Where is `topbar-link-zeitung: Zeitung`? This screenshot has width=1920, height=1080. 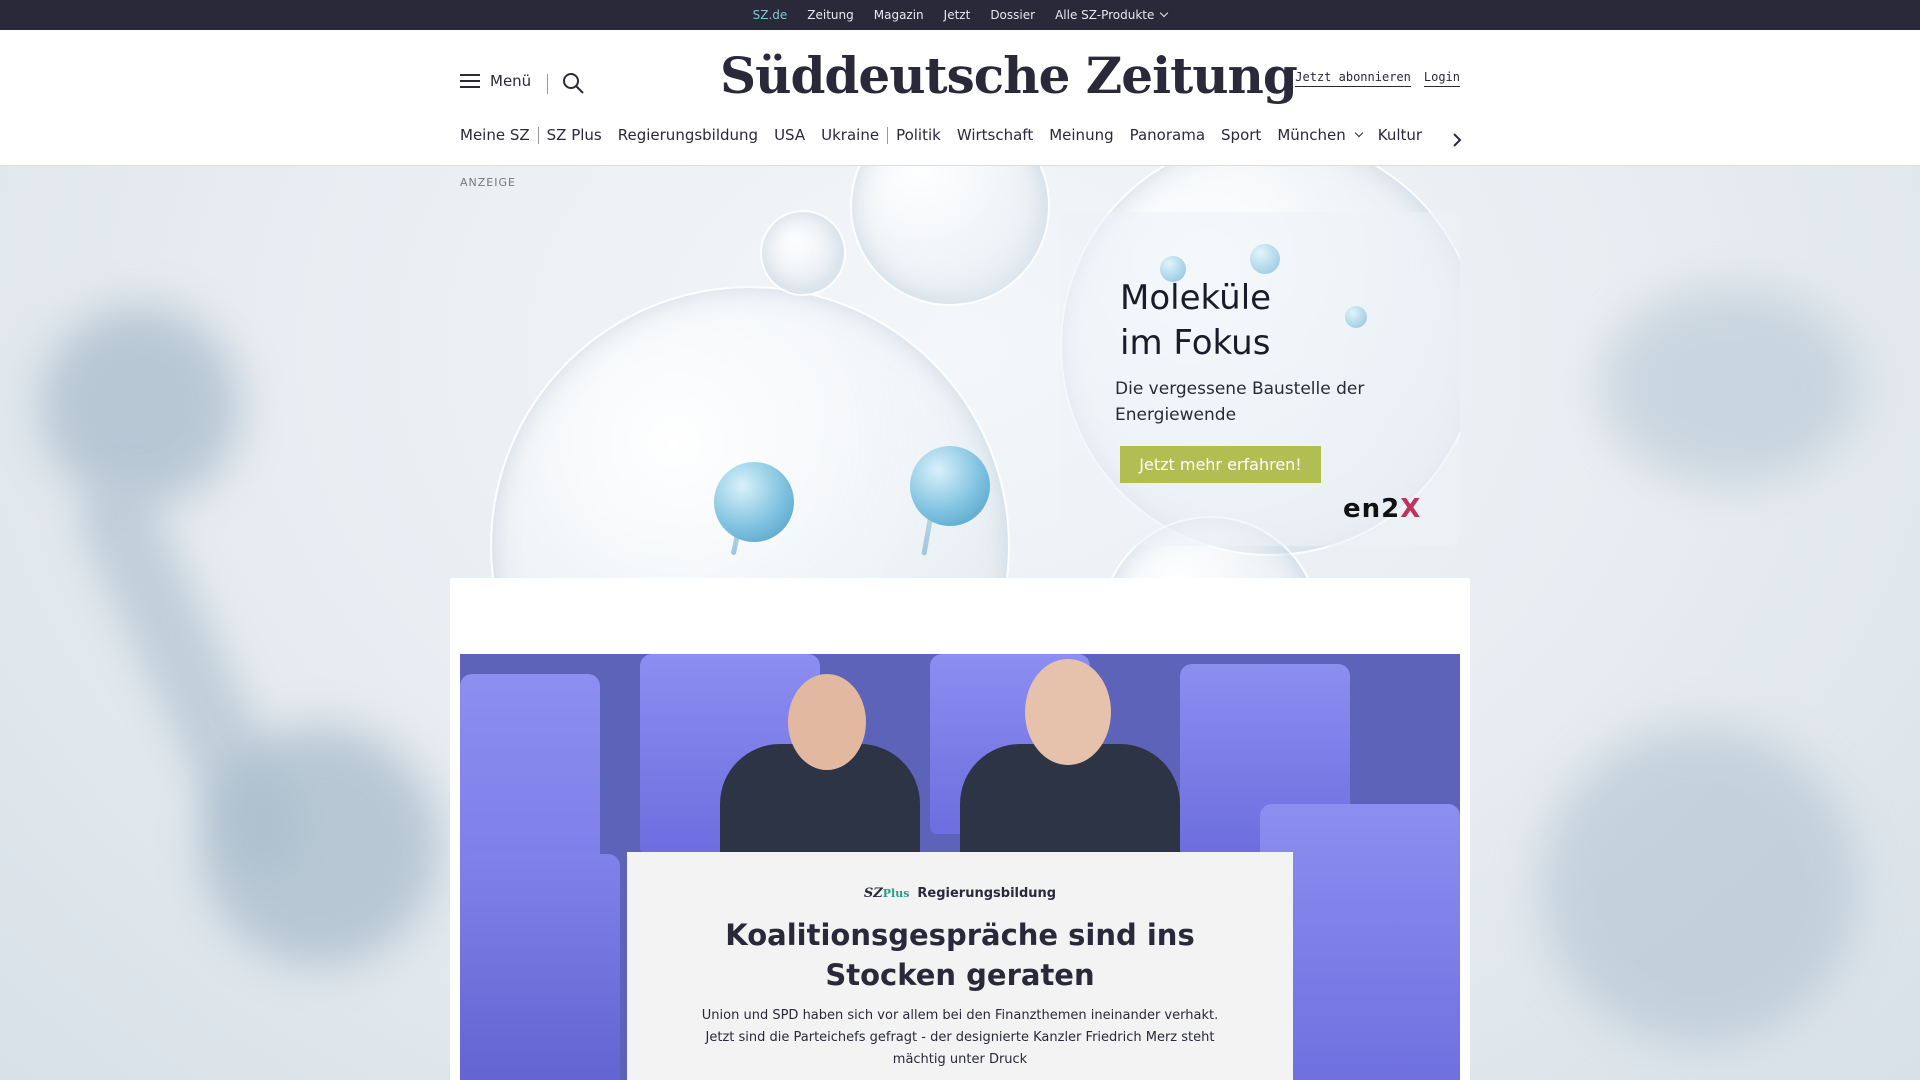 topbar-link-zeitung: Zeitung is located at coordinates (830, 15).